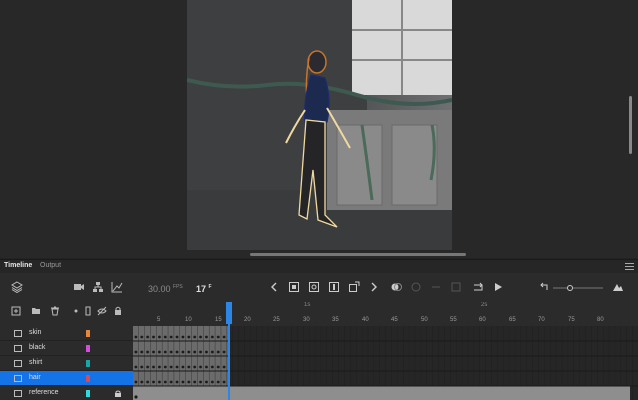  I want to click on stage-vertical-scrollbar, so click(630, 125).